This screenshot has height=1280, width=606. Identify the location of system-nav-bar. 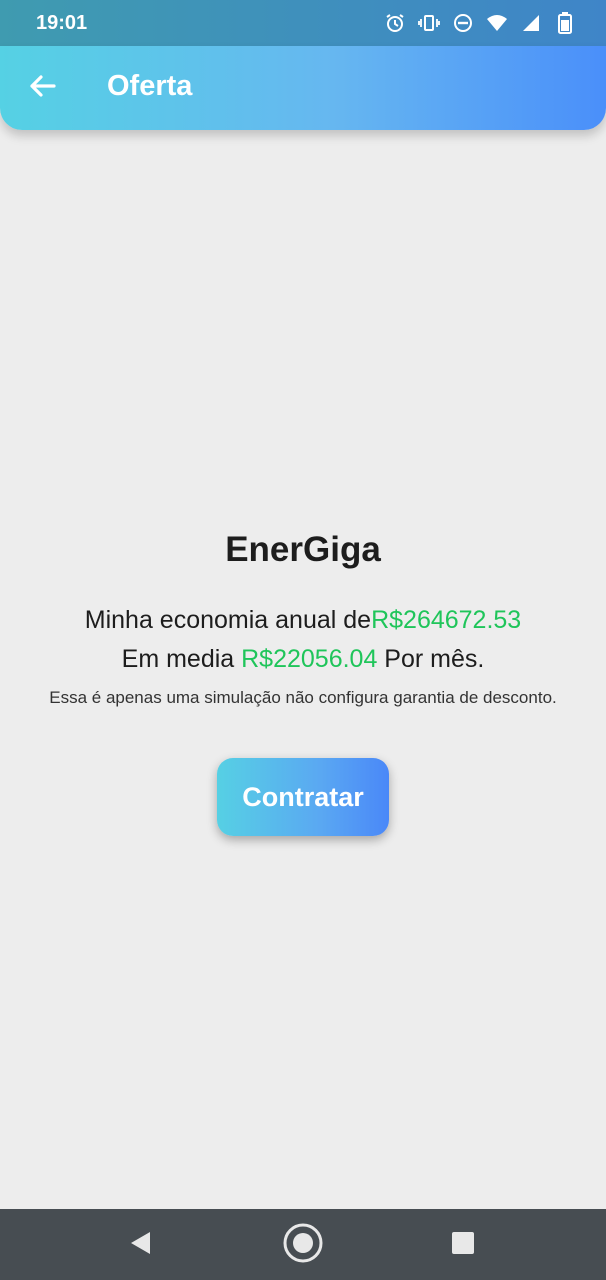
(303, 1244).